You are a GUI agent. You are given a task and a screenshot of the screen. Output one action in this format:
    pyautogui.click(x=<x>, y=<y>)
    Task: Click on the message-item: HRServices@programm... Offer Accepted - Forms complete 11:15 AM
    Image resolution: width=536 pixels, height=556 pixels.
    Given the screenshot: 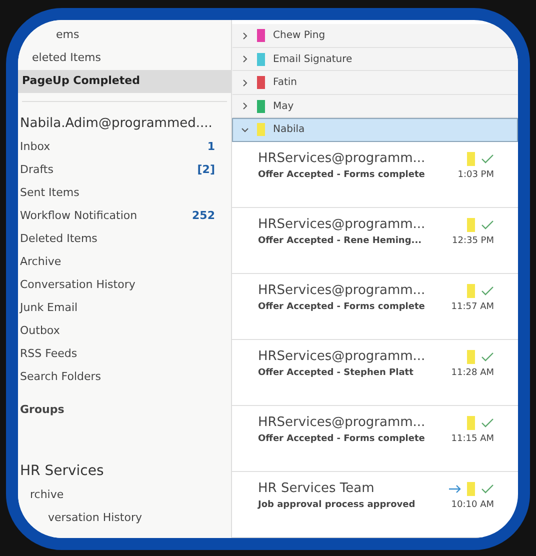 What is the action you would take?
    pyautogui.click(x=375, y=439)
    